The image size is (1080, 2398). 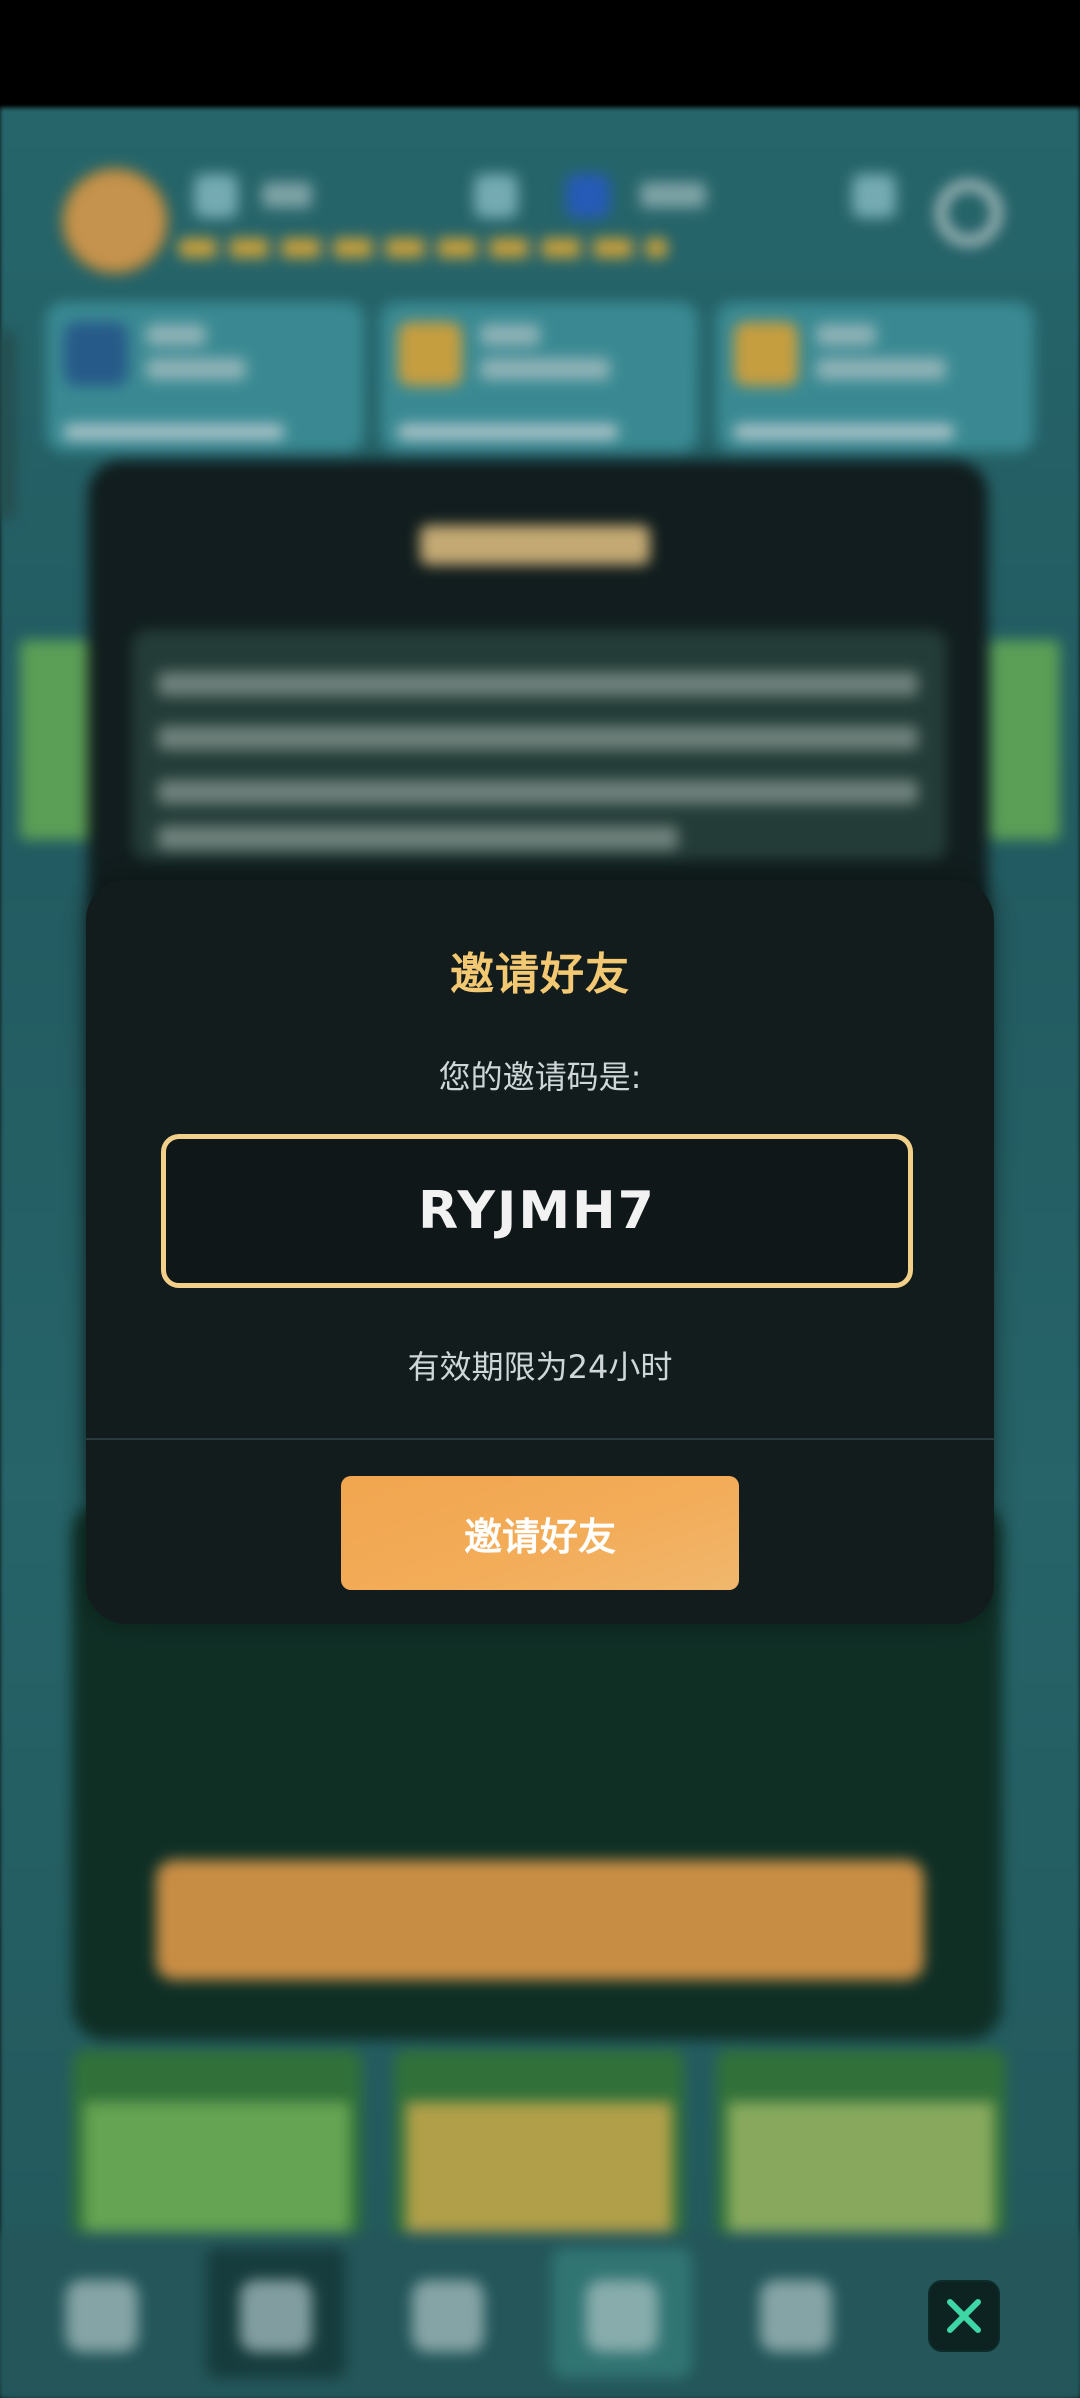 I want to click on invite-code-box: RYJMH7, so click(x=537, y=1211).